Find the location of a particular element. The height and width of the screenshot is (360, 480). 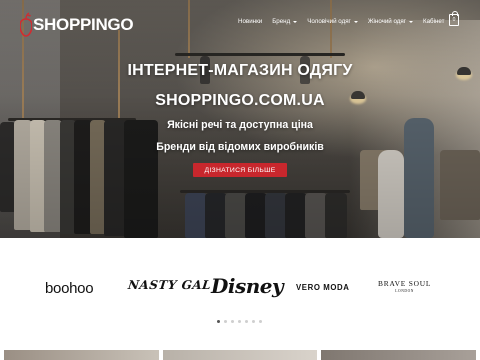

brand-logo-bravesoul: BRAVE SOUL LONDON is located at coordinates (404, 286).